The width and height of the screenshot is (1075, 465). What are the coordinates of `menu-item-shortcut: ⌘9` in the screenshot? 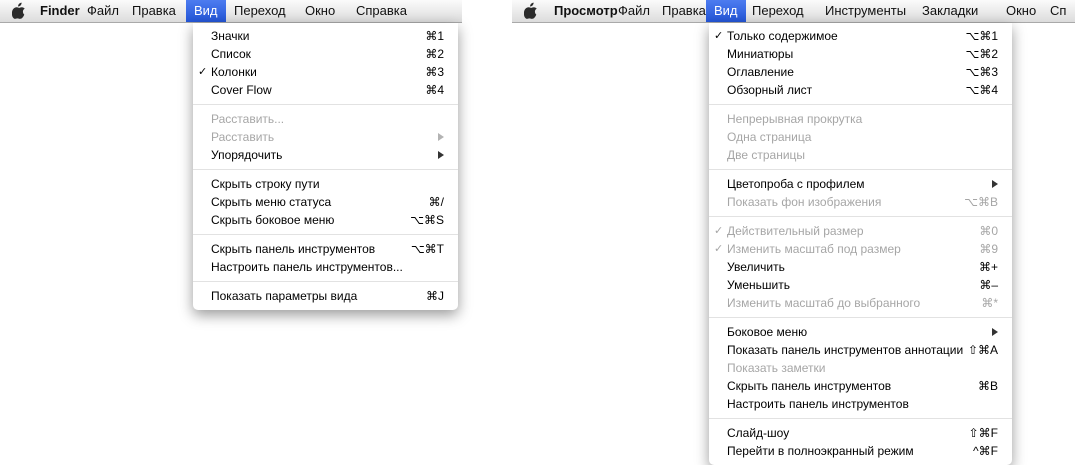 It's located at (988, 249).